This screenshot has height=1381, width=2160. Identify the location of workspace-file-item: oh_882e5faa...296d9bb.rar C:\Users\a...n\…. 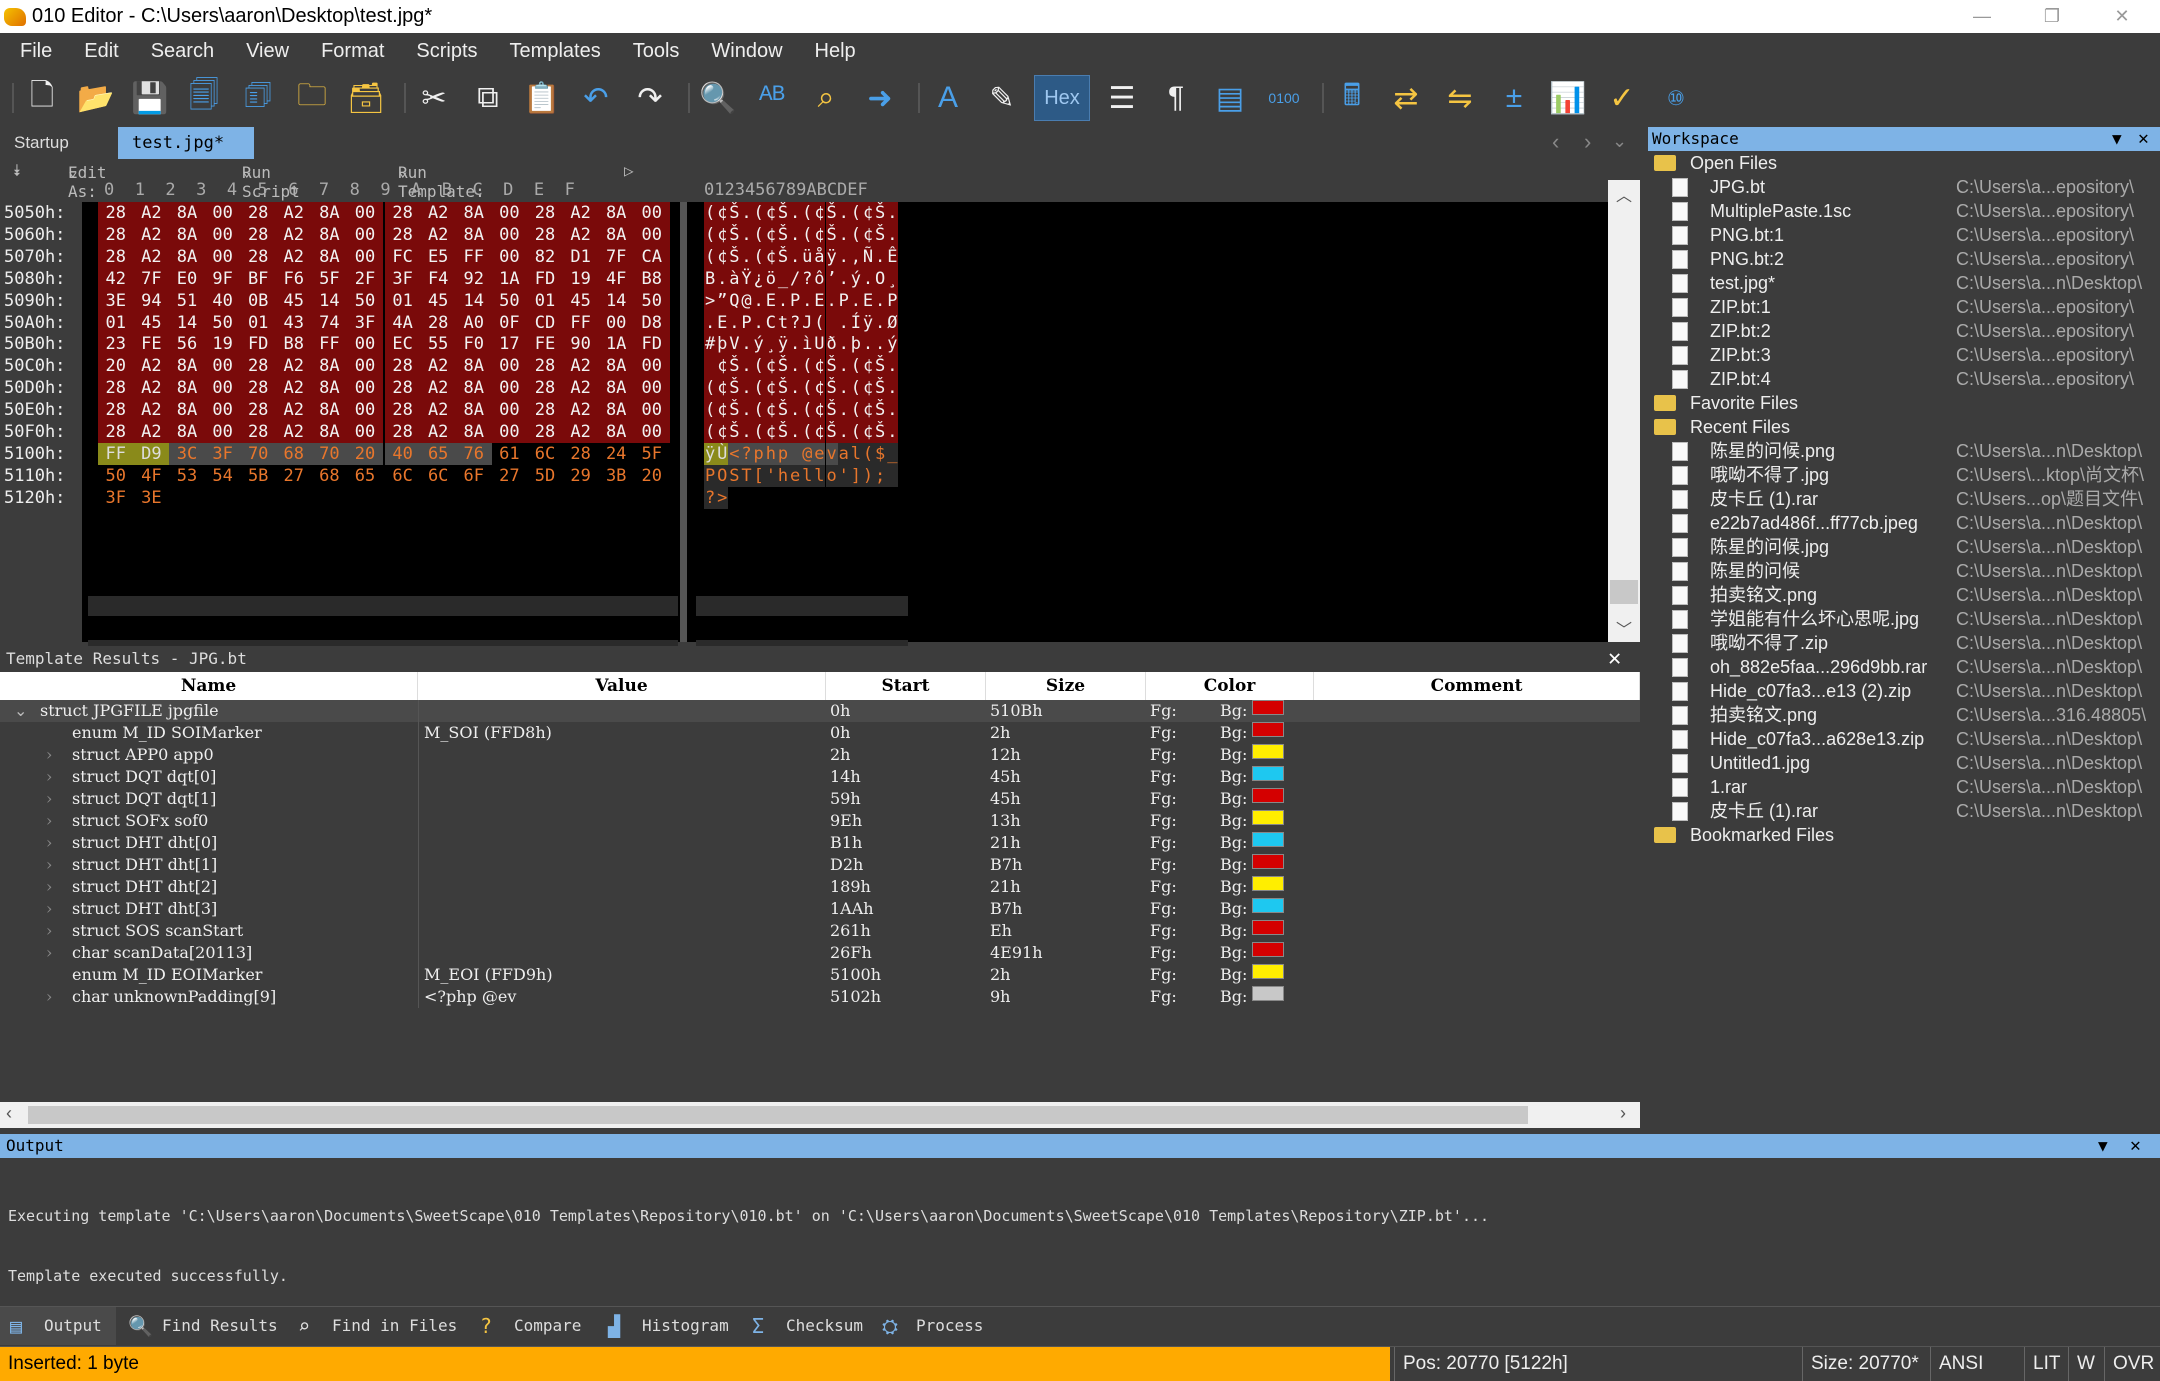
(1904, 667).